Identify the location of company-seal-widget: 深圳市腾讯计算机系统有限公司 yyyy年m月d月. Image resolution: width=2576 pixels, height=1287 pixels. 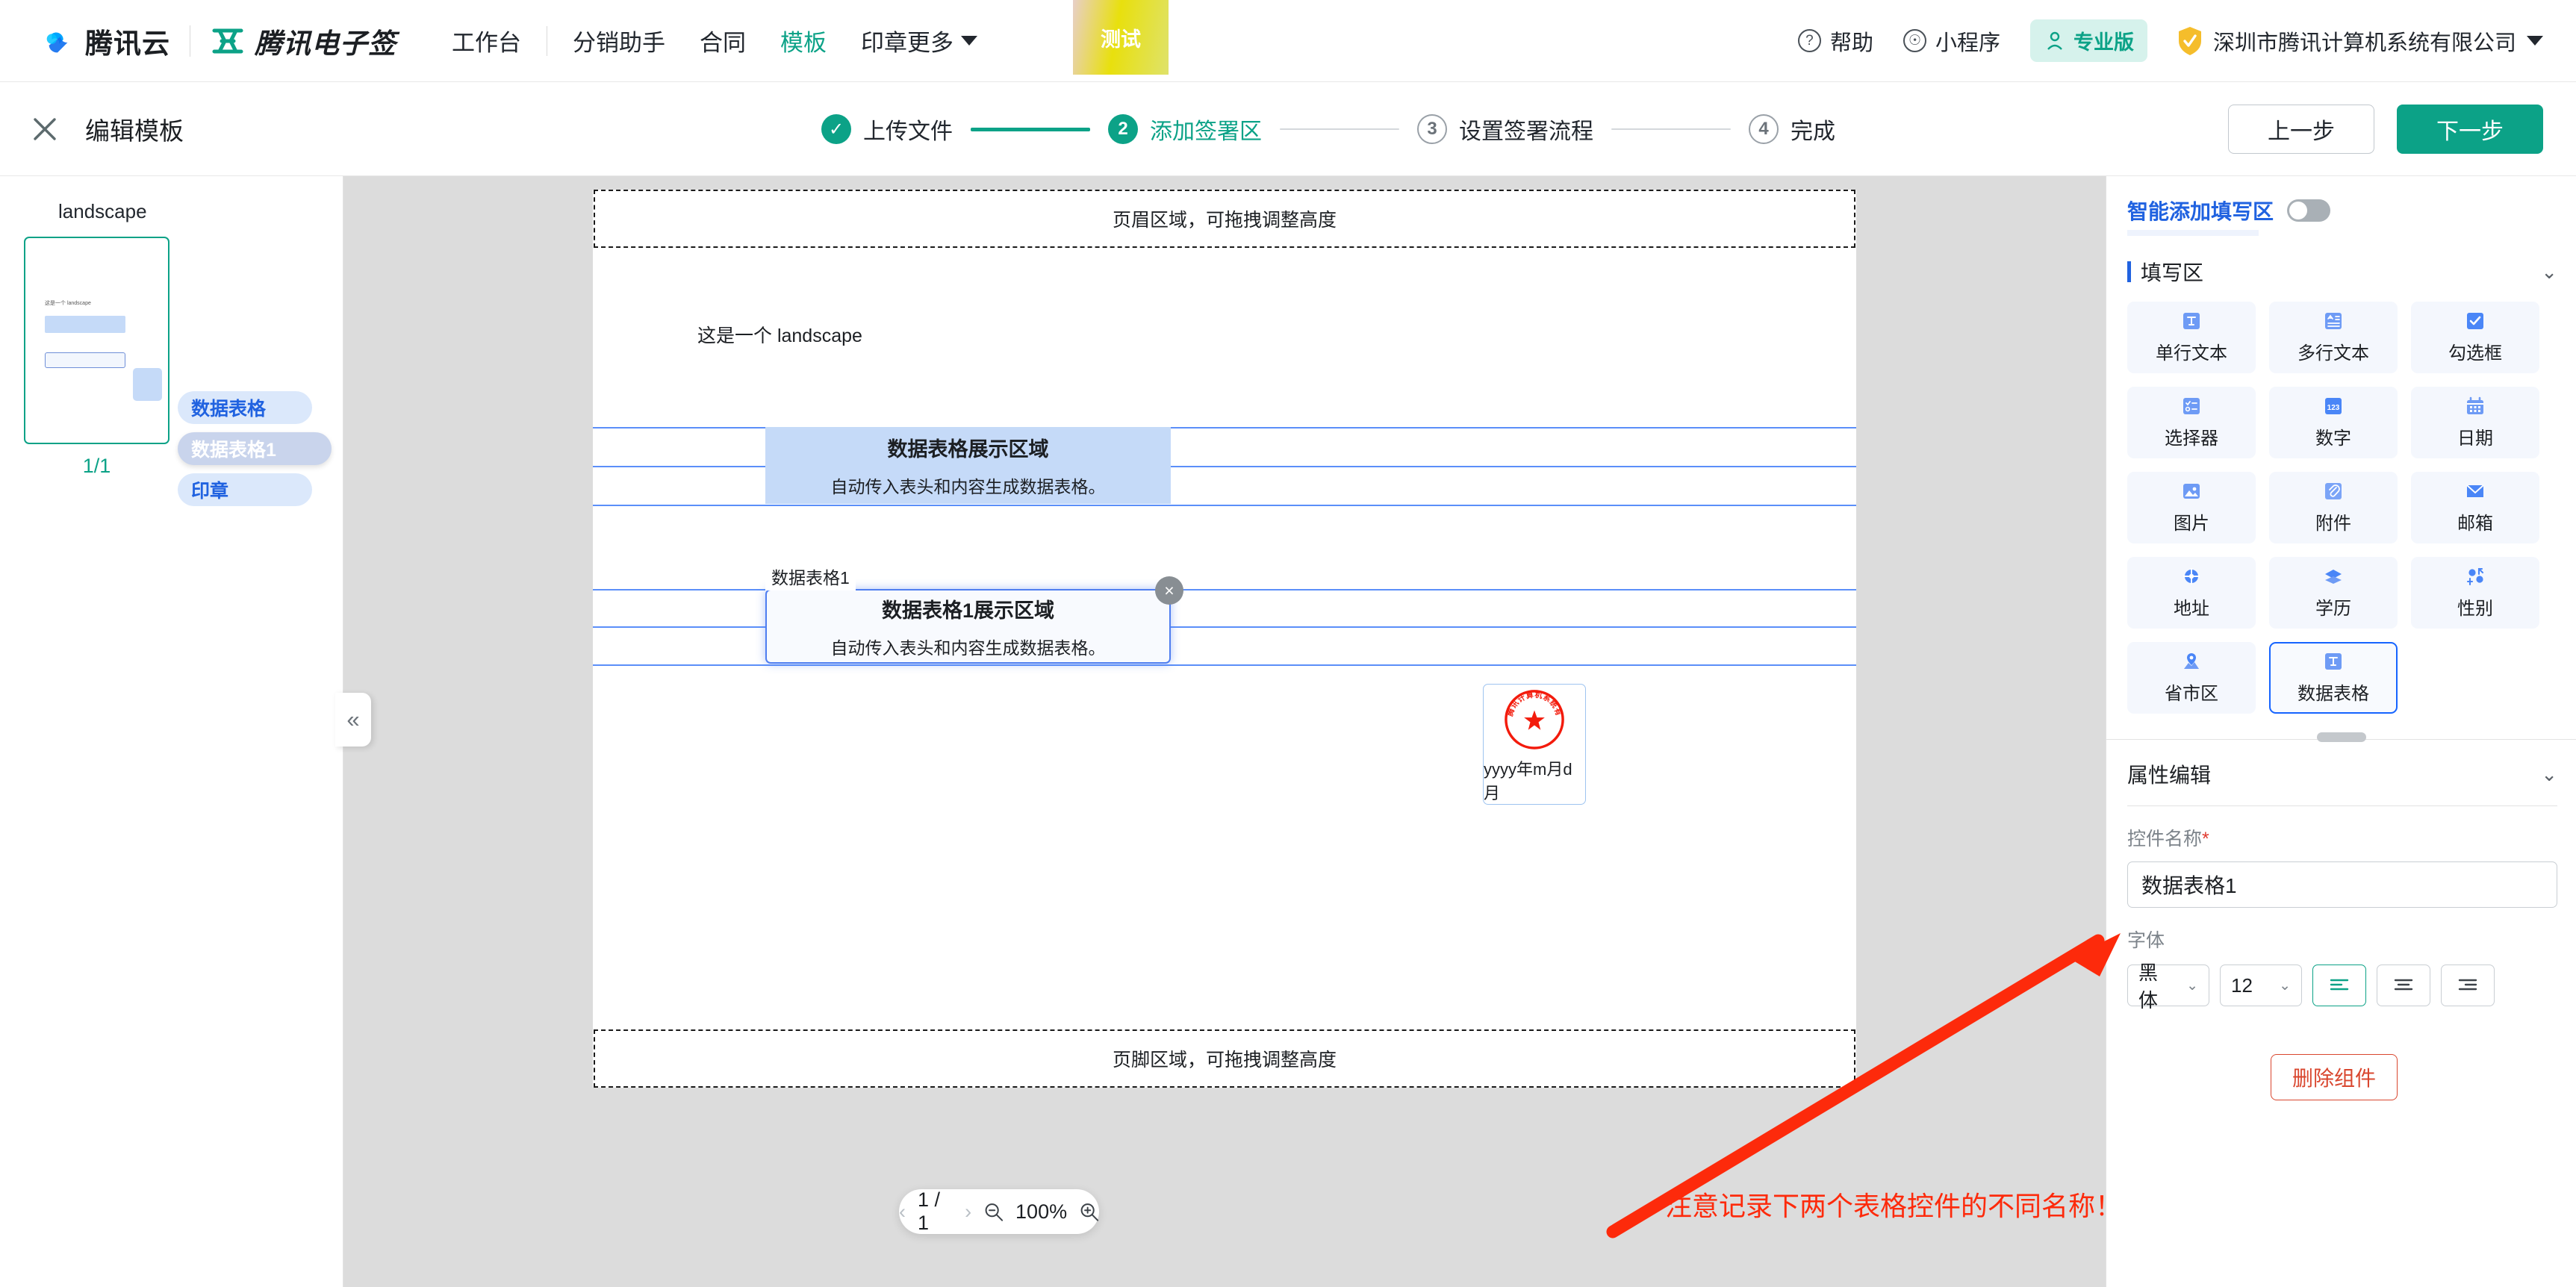
(1534, 744).